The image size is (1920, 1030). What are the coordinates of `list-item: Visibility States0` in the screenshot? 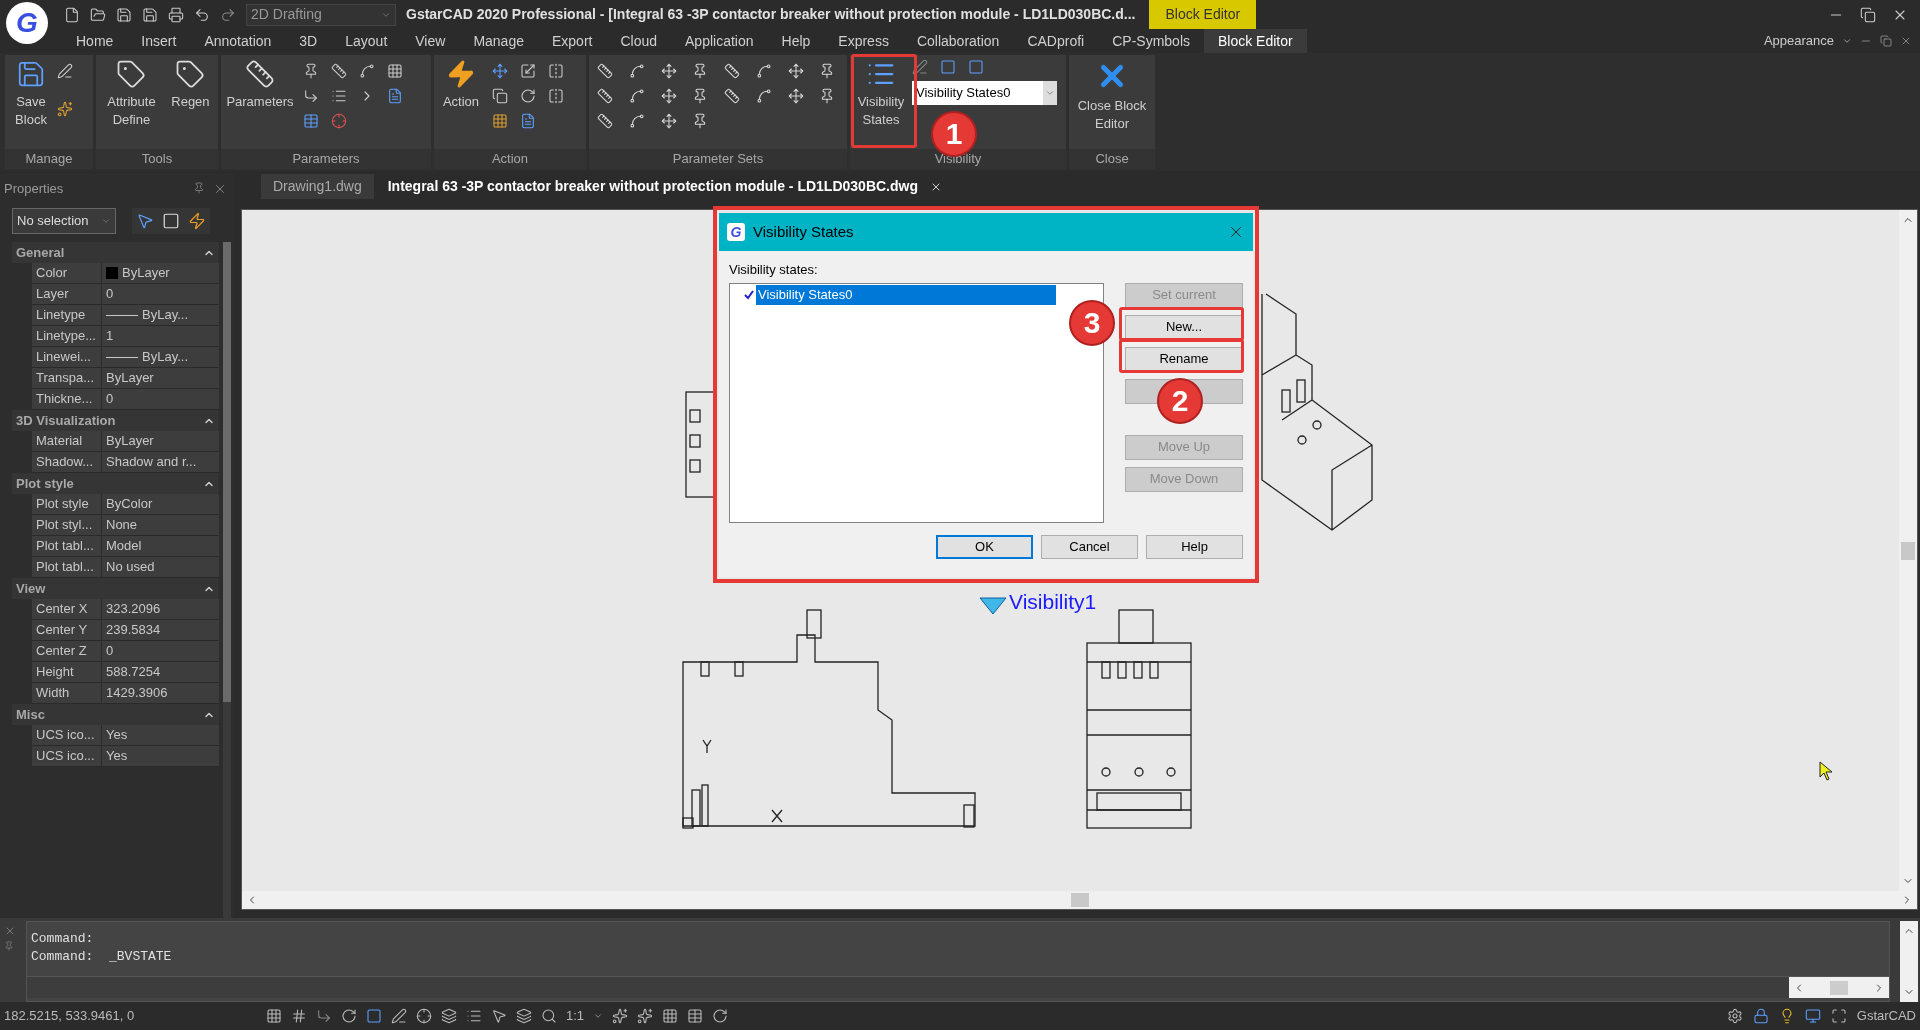 It's located at (906, 295).